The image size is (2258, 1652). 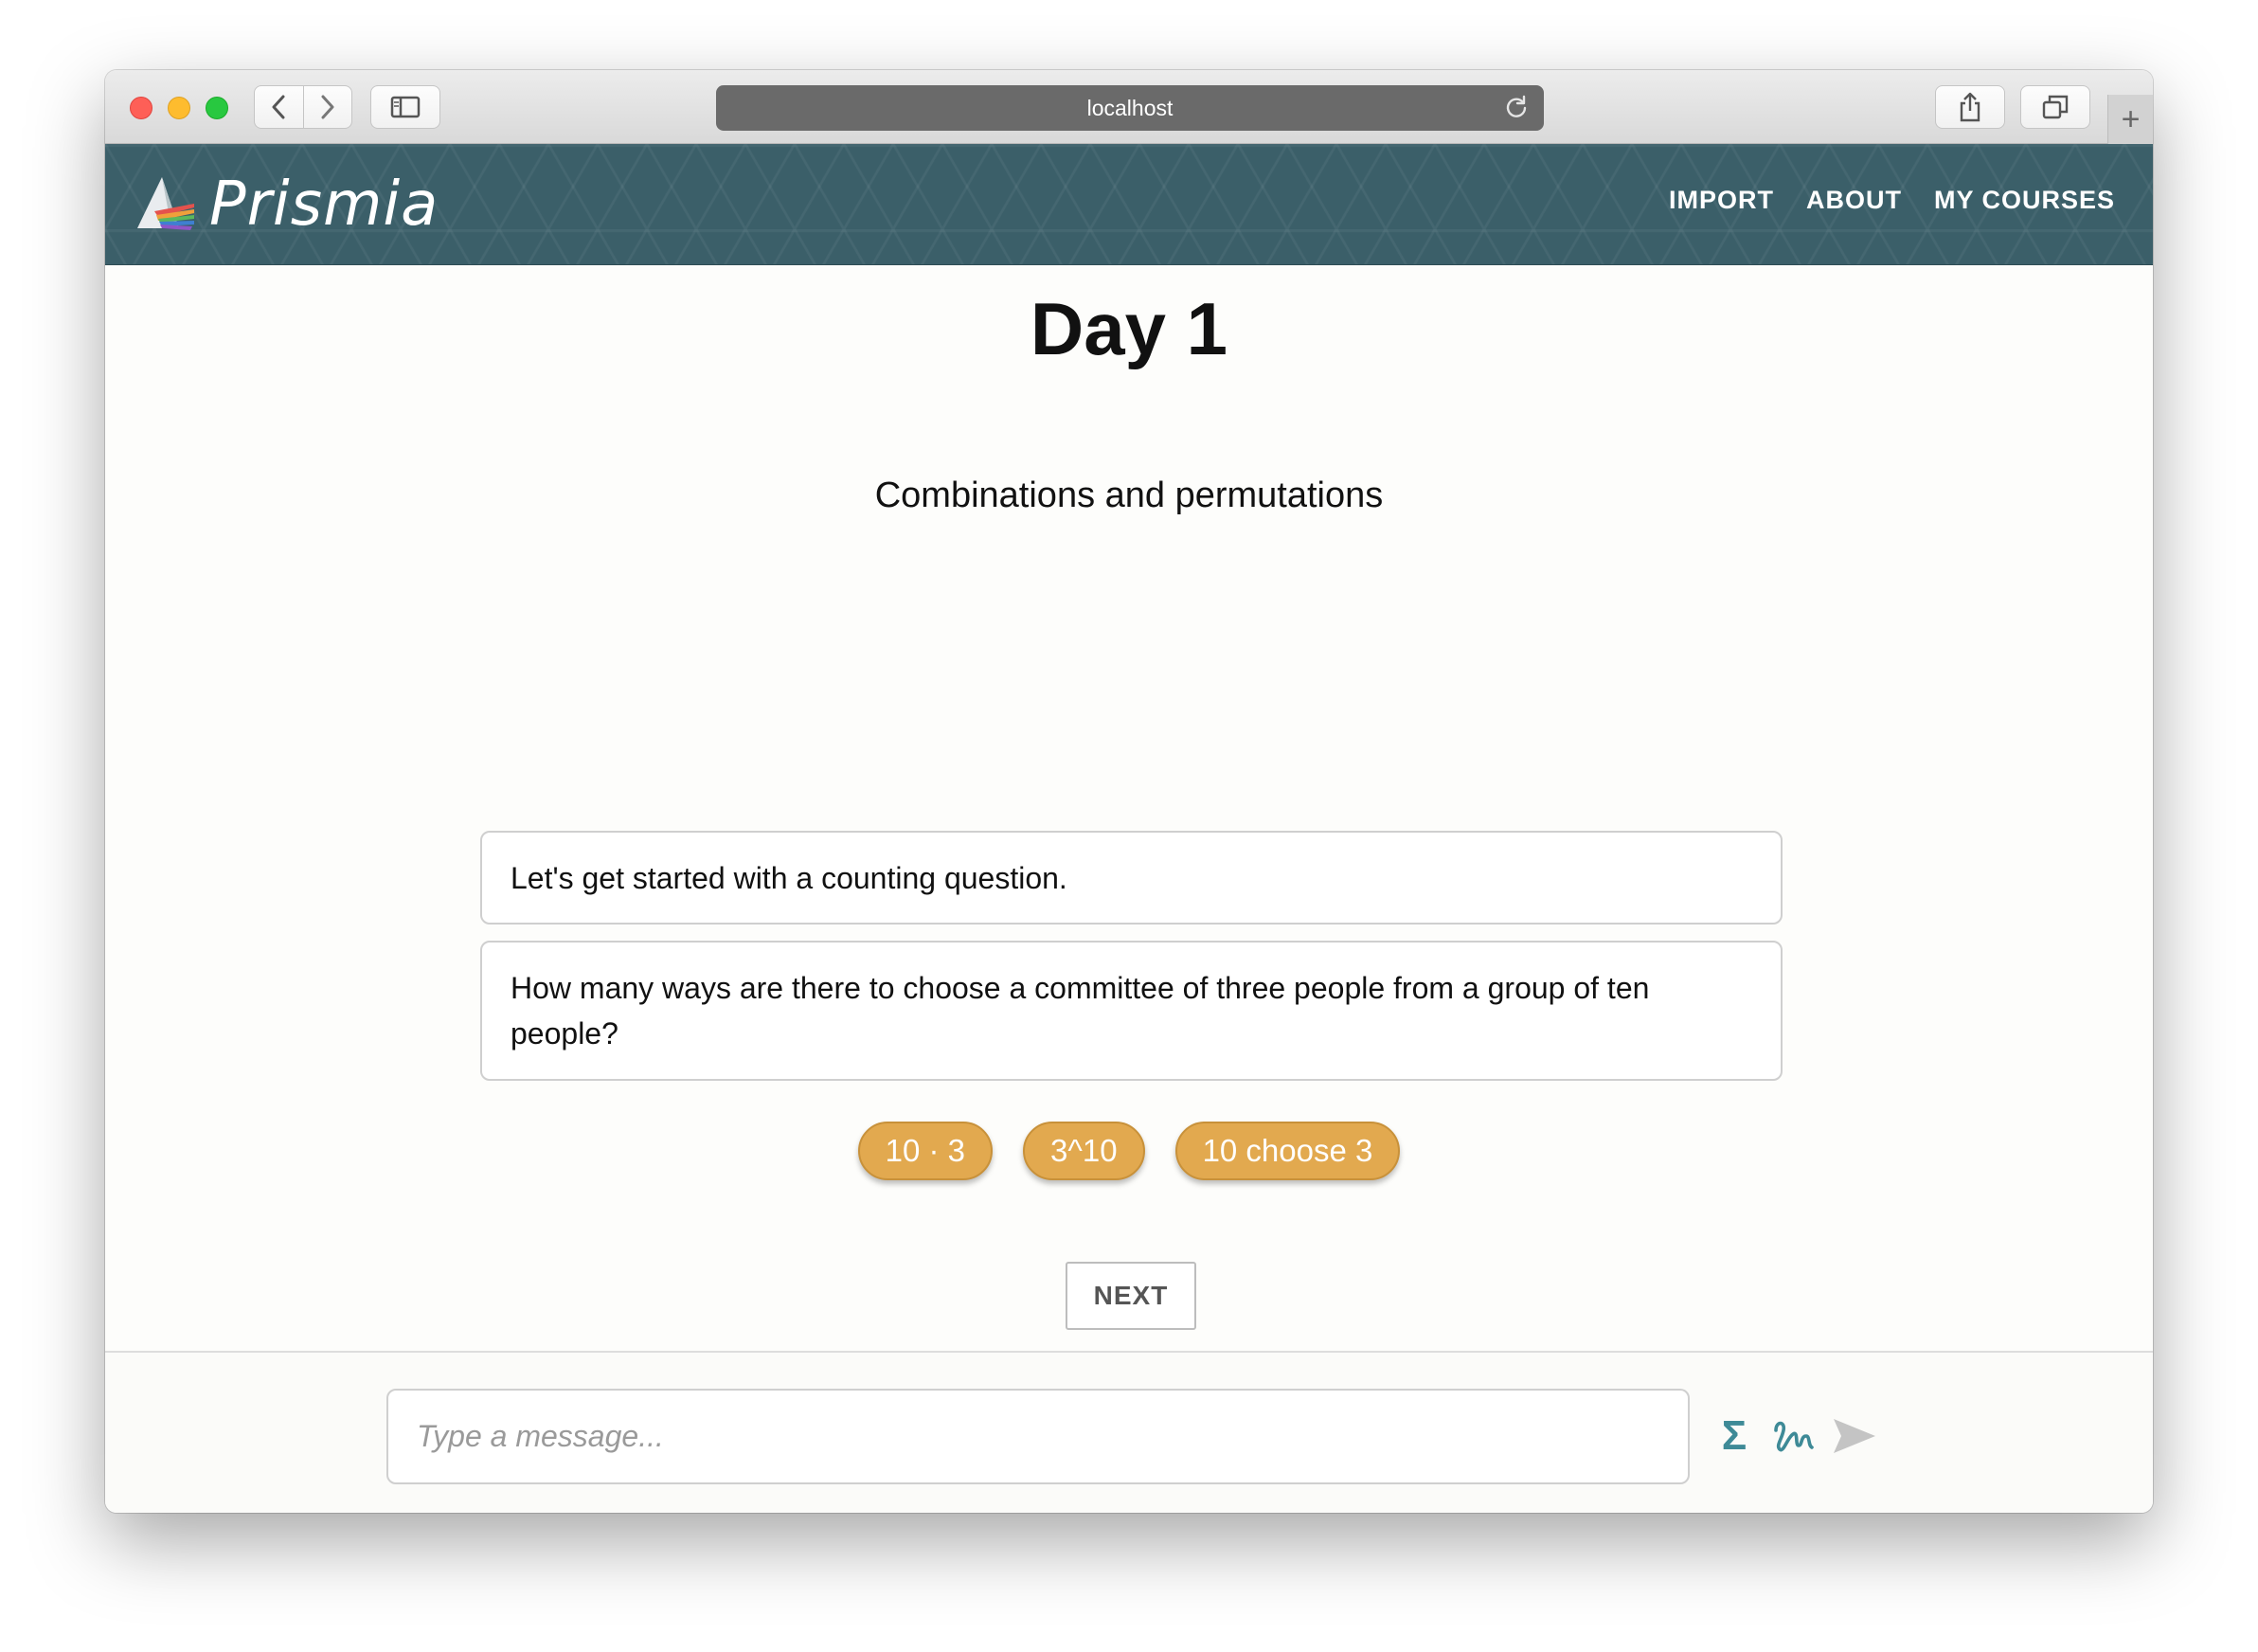 What do you see at coordinates (1721, 200) in the screenshot?
I see `nav-import-link: IMPORT` at bounding box center [1721, 200].